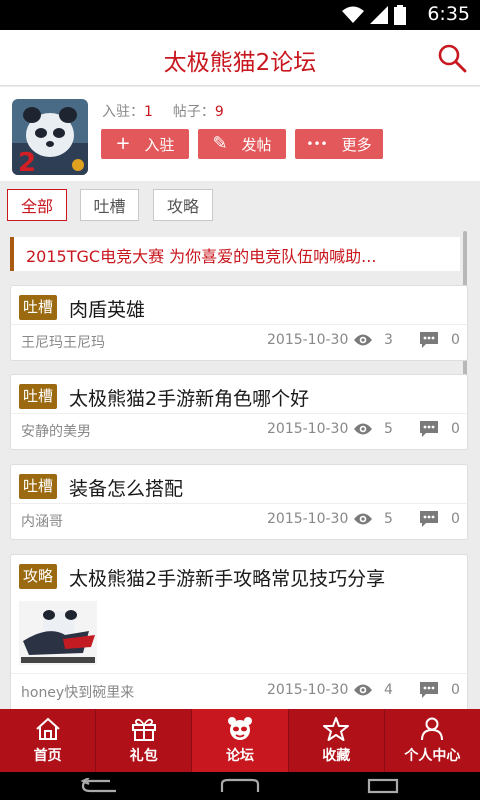 Image resolution: width=480 pixels, height=800 pixels. Describe the element at coordinates (143, 729) in the screenshot. I see `gift-icon` at that location.